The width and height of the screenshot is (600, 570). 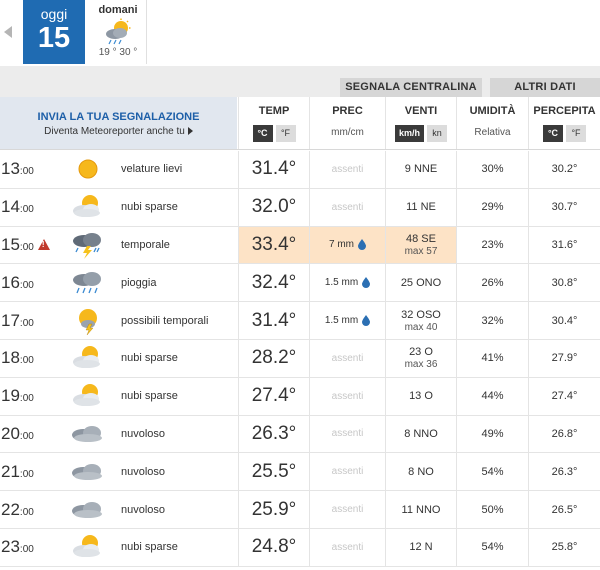 What do you see at coordinates (300, 434) in the screenshot?
I see `table-row: 20:00 nuvoloso 26.3° assenti 8 NNO 49% 26.8°` at bounding box center [300, 434].